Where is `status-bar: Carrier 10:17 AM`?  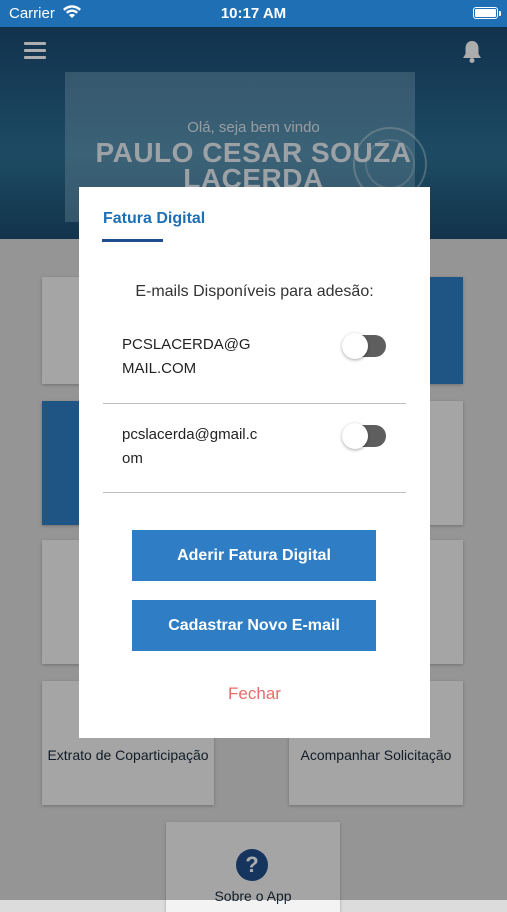 status-bar: Carrier 10:17 AM is located at coordinates (253, 13).